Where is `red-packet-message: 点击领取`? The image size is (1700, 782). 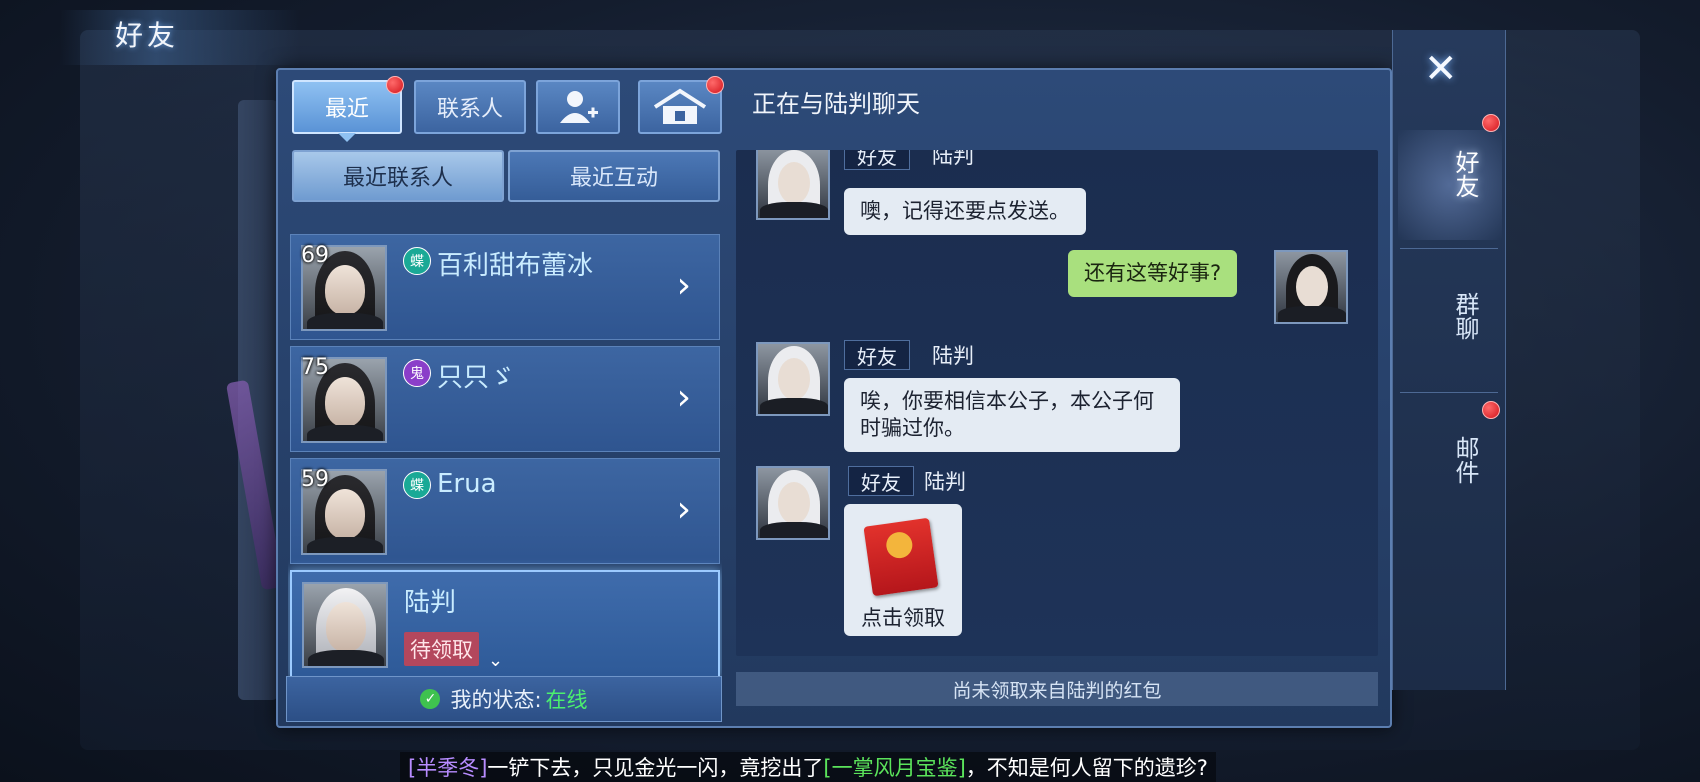 red-packet-message: 点击领取 is located at coordinates (903, 570).